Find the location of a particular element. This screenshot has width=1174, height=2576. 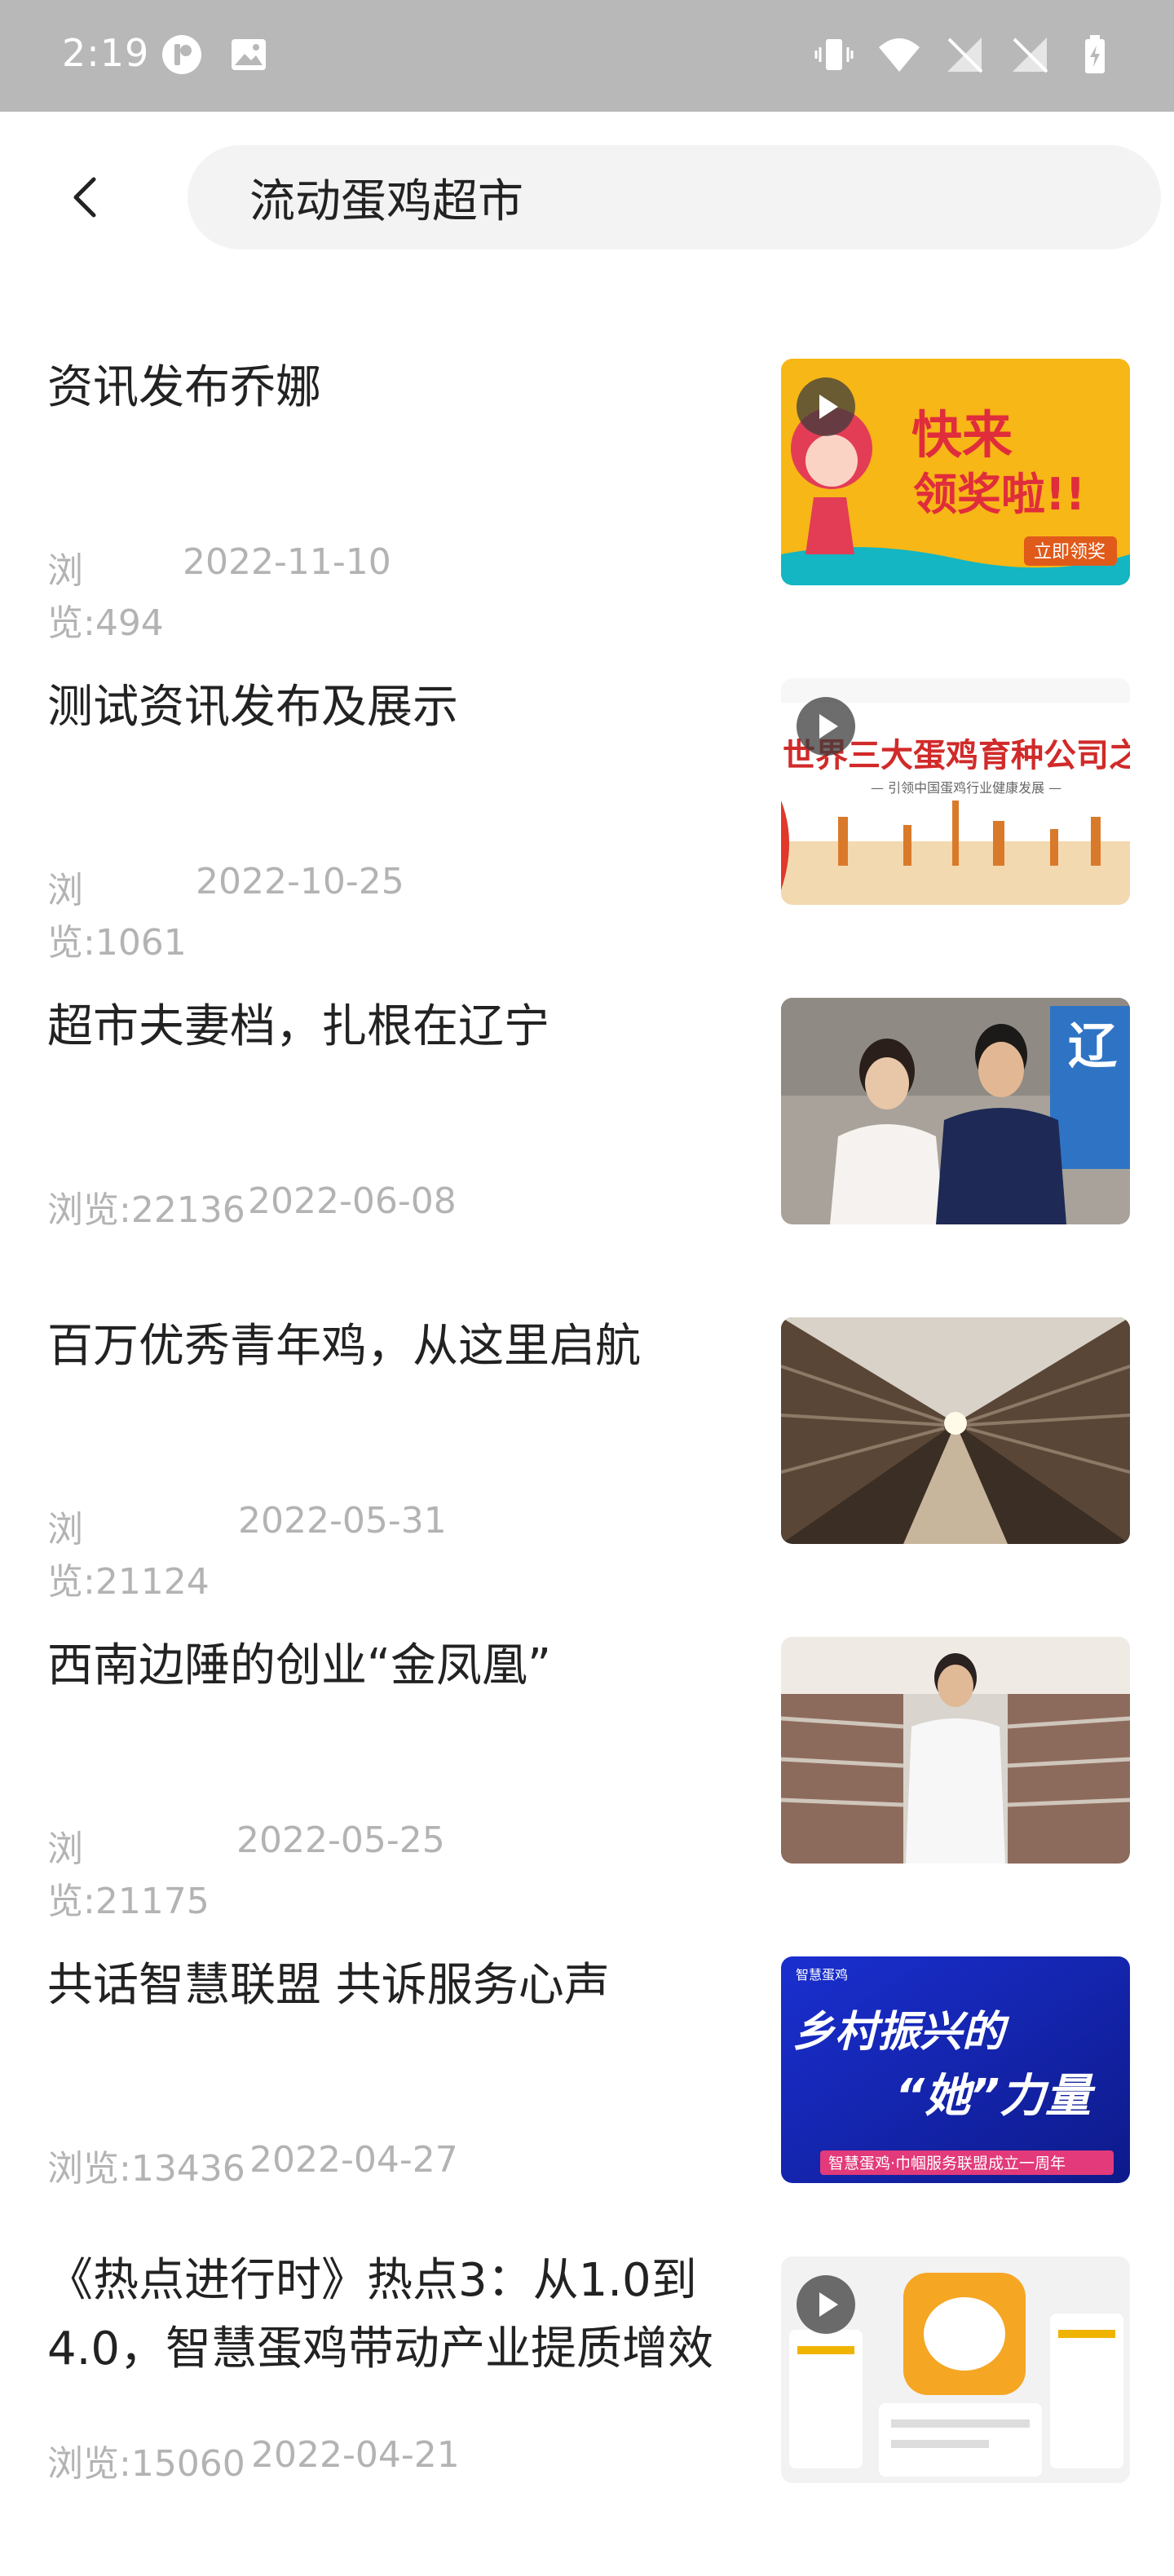

thumb-text: 智慧蛋鸡·巾帼服务联盟成立一周年 is located at coordinates (947, 2163).